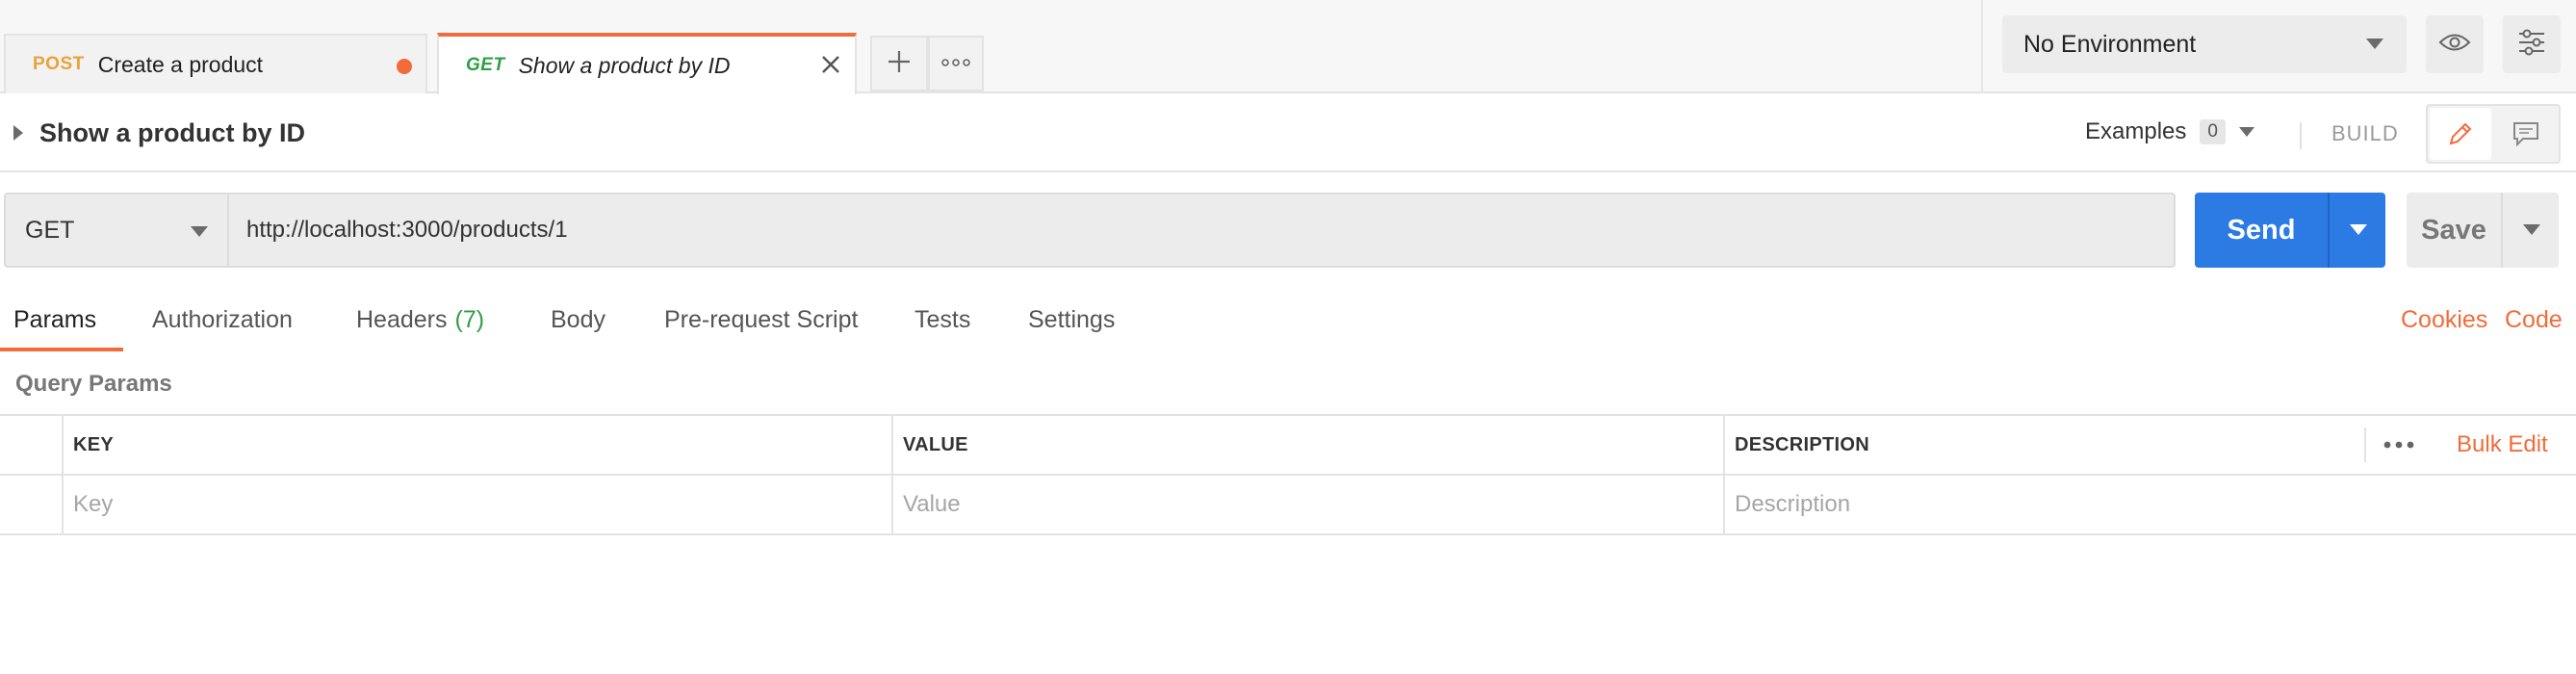  I want to click on code-link: Code, so click(2534, 320).